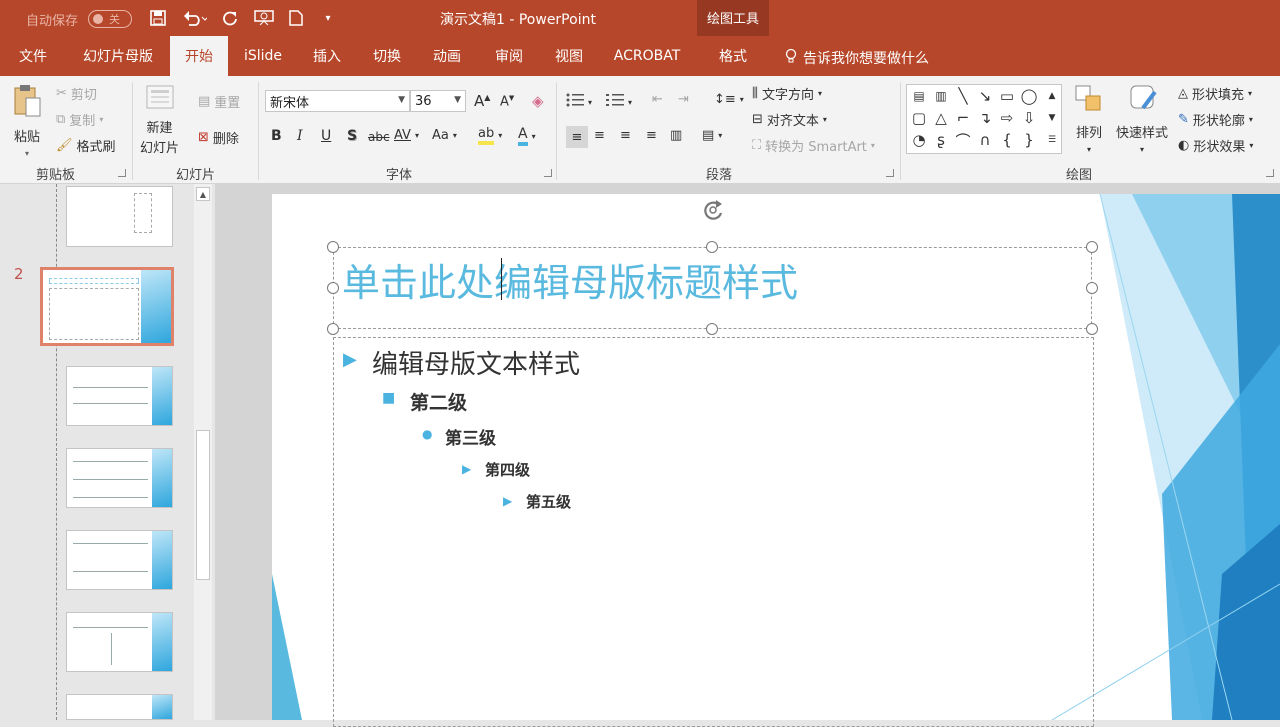 The width and height of the screenshot is (1280, 727). What do you see at coordinates (538, 101) in the screenshot?
I see `clear-formatting-button: ◈` at bounding box center [538, 101].